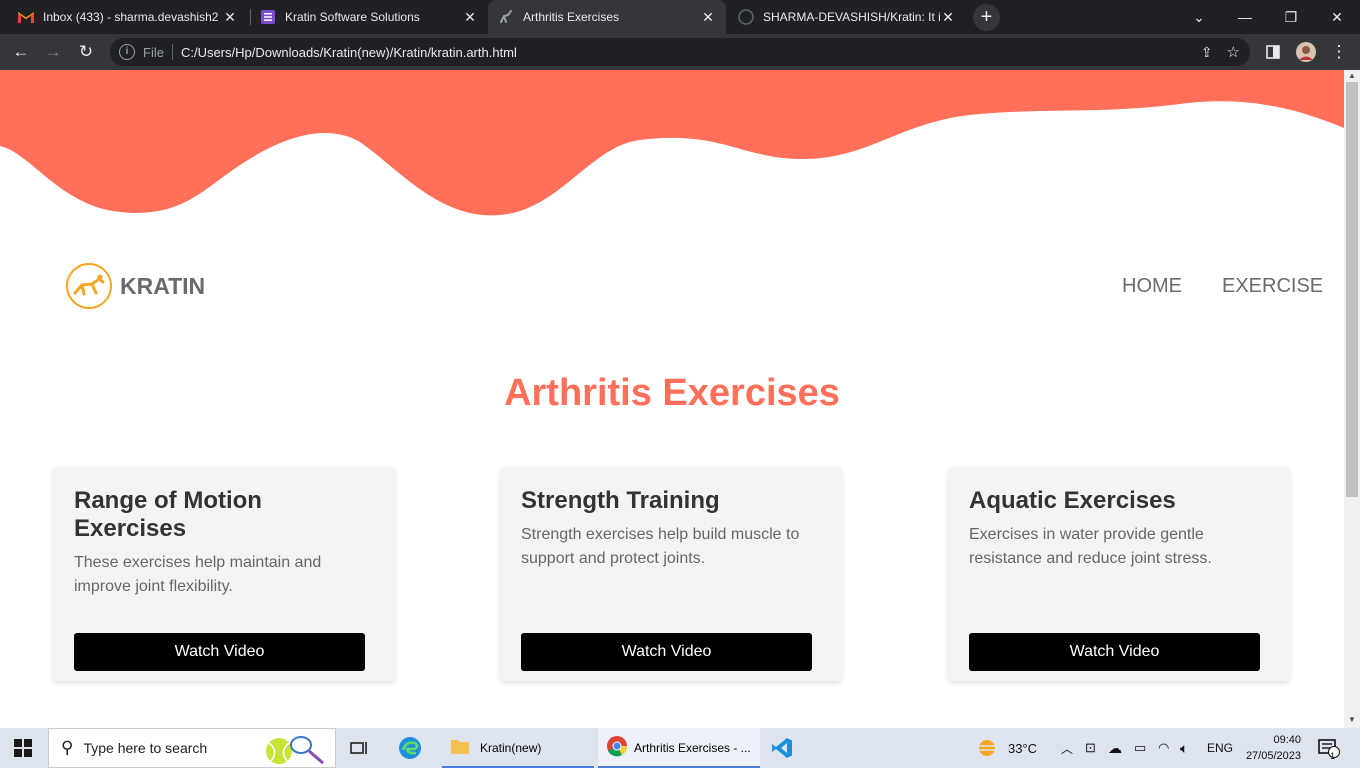 Image resolution: width=1360 pixels, height=768 pixels. Describe the element at coordinates (1022, 748) in the screenshot. I see `weather-temperature: 33°C` at that location.